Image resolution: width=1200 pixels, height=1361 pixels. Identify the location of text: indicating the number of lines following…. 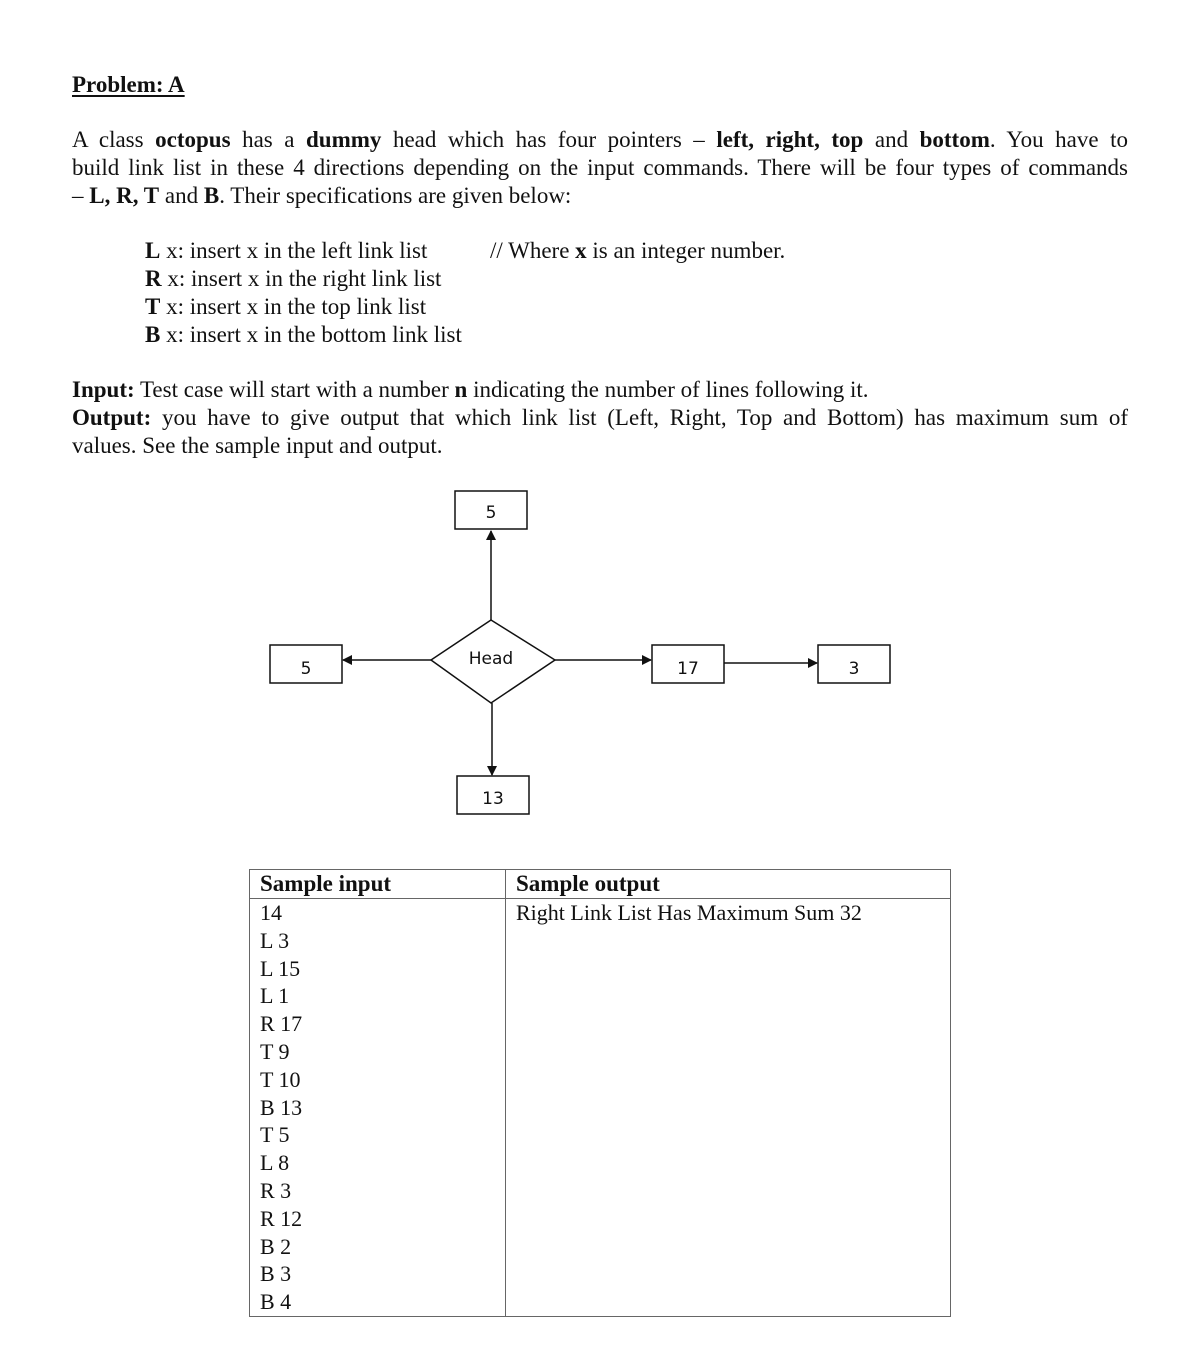
(668, 389).